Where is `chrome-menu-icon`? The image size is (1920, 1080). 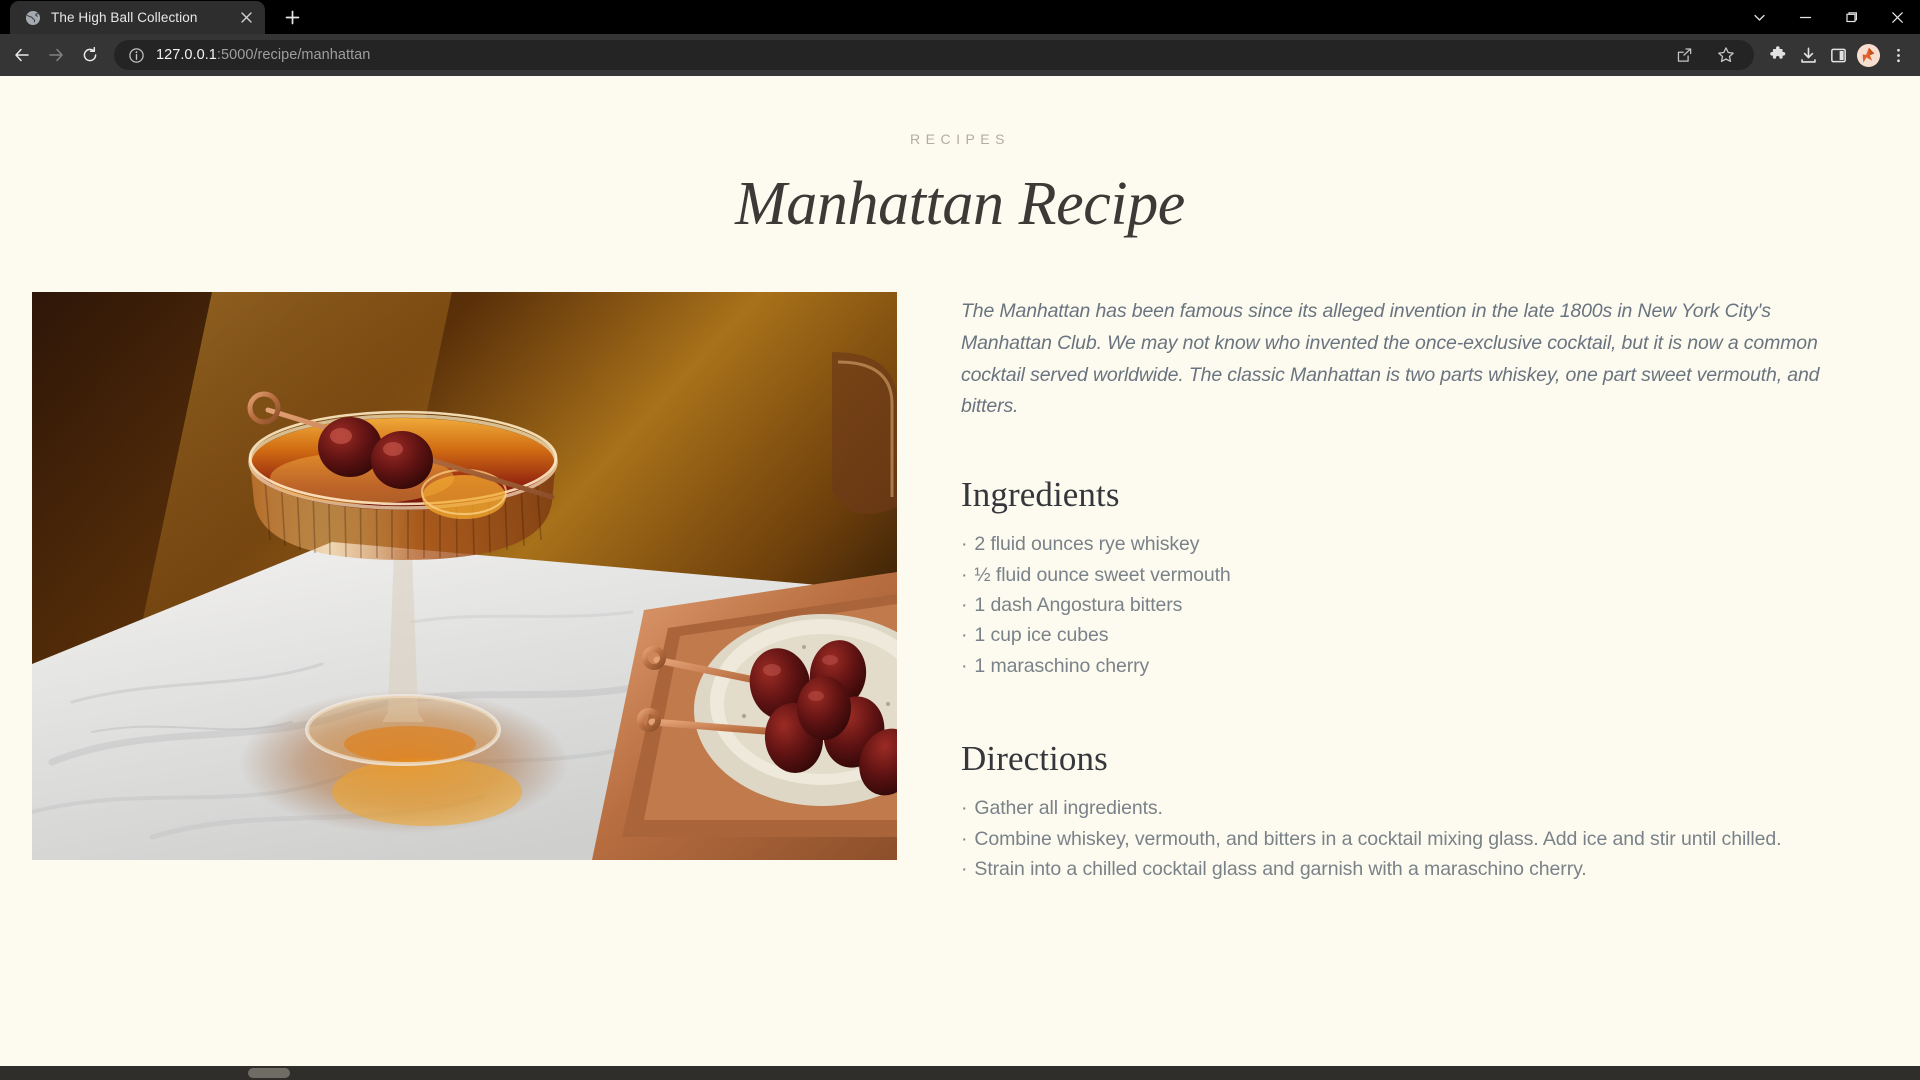 chrome-menu-icon is located at coordinates (1898, 55).